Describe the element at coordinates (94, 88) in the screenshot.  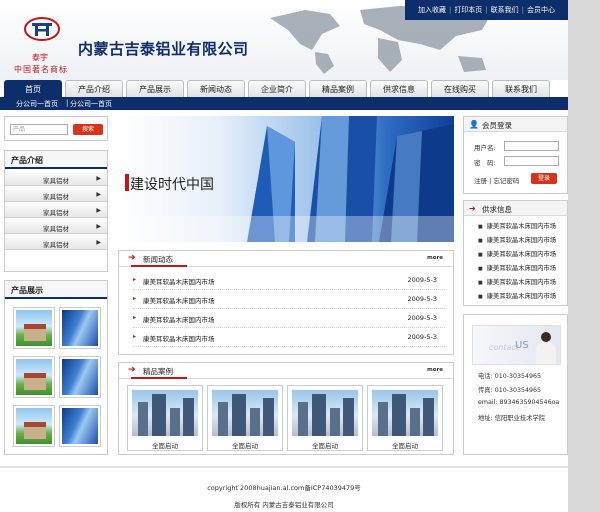
I see `tab-product-intro: 产品介绍` at that location.